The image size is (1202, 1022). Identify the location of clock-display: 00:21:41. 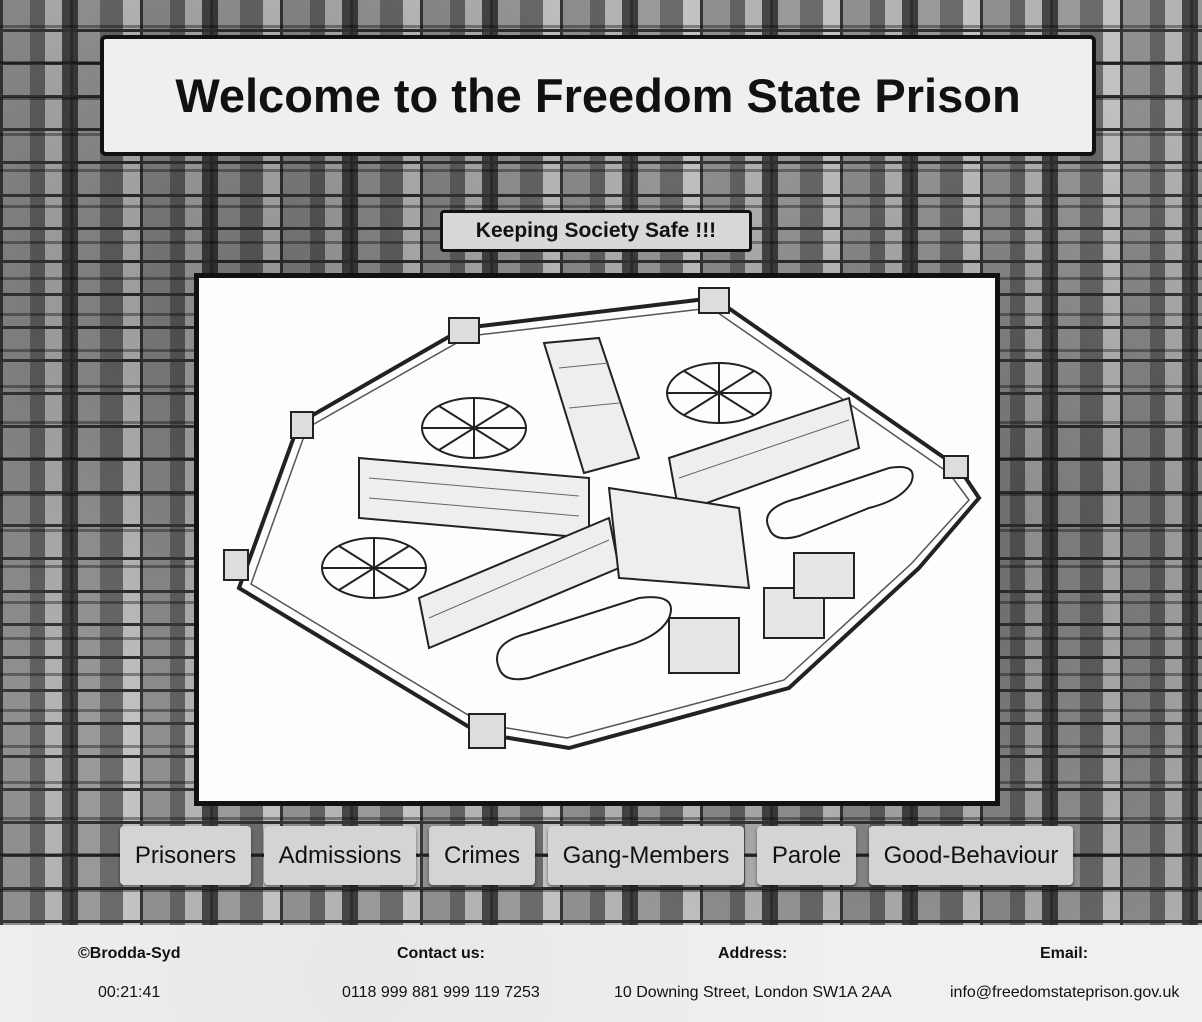
(129, 992).